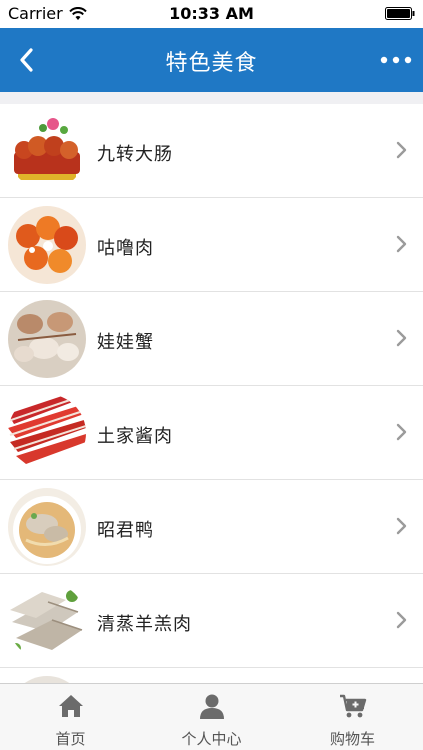 This screenshot has width=423, height=750. I want to click on list-item-label: 昭君鸭, so click(125, 530).